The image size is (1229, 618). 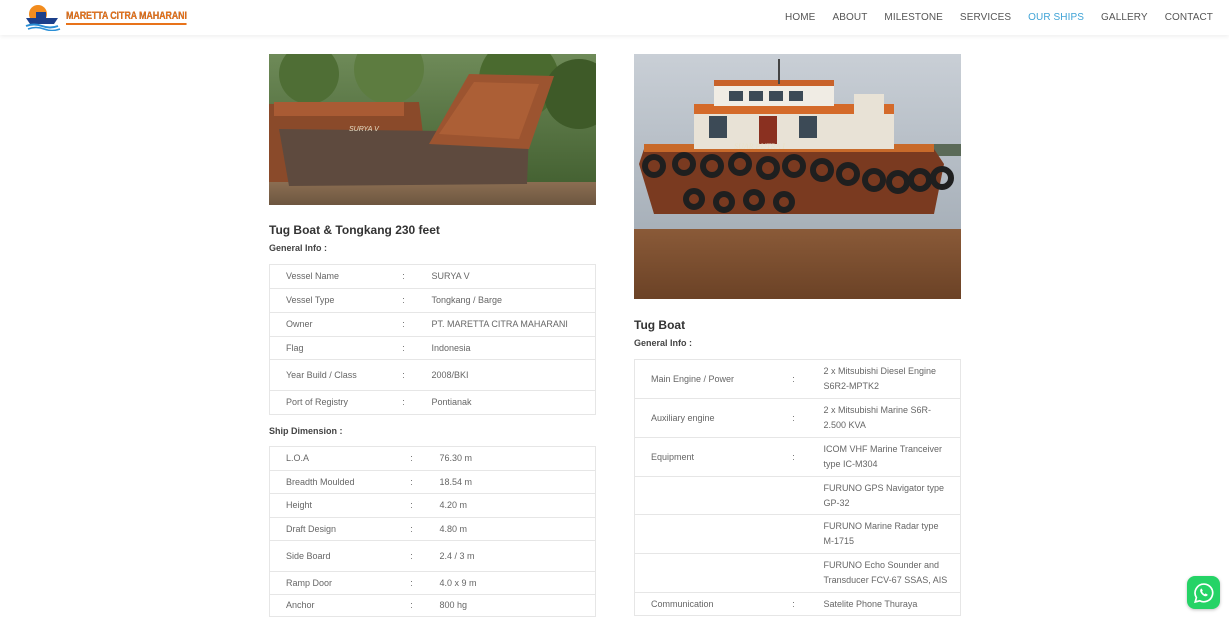 I want to click on table-row: FURUNO GPS Navigator type GP-32, so click(x=797, y=495).